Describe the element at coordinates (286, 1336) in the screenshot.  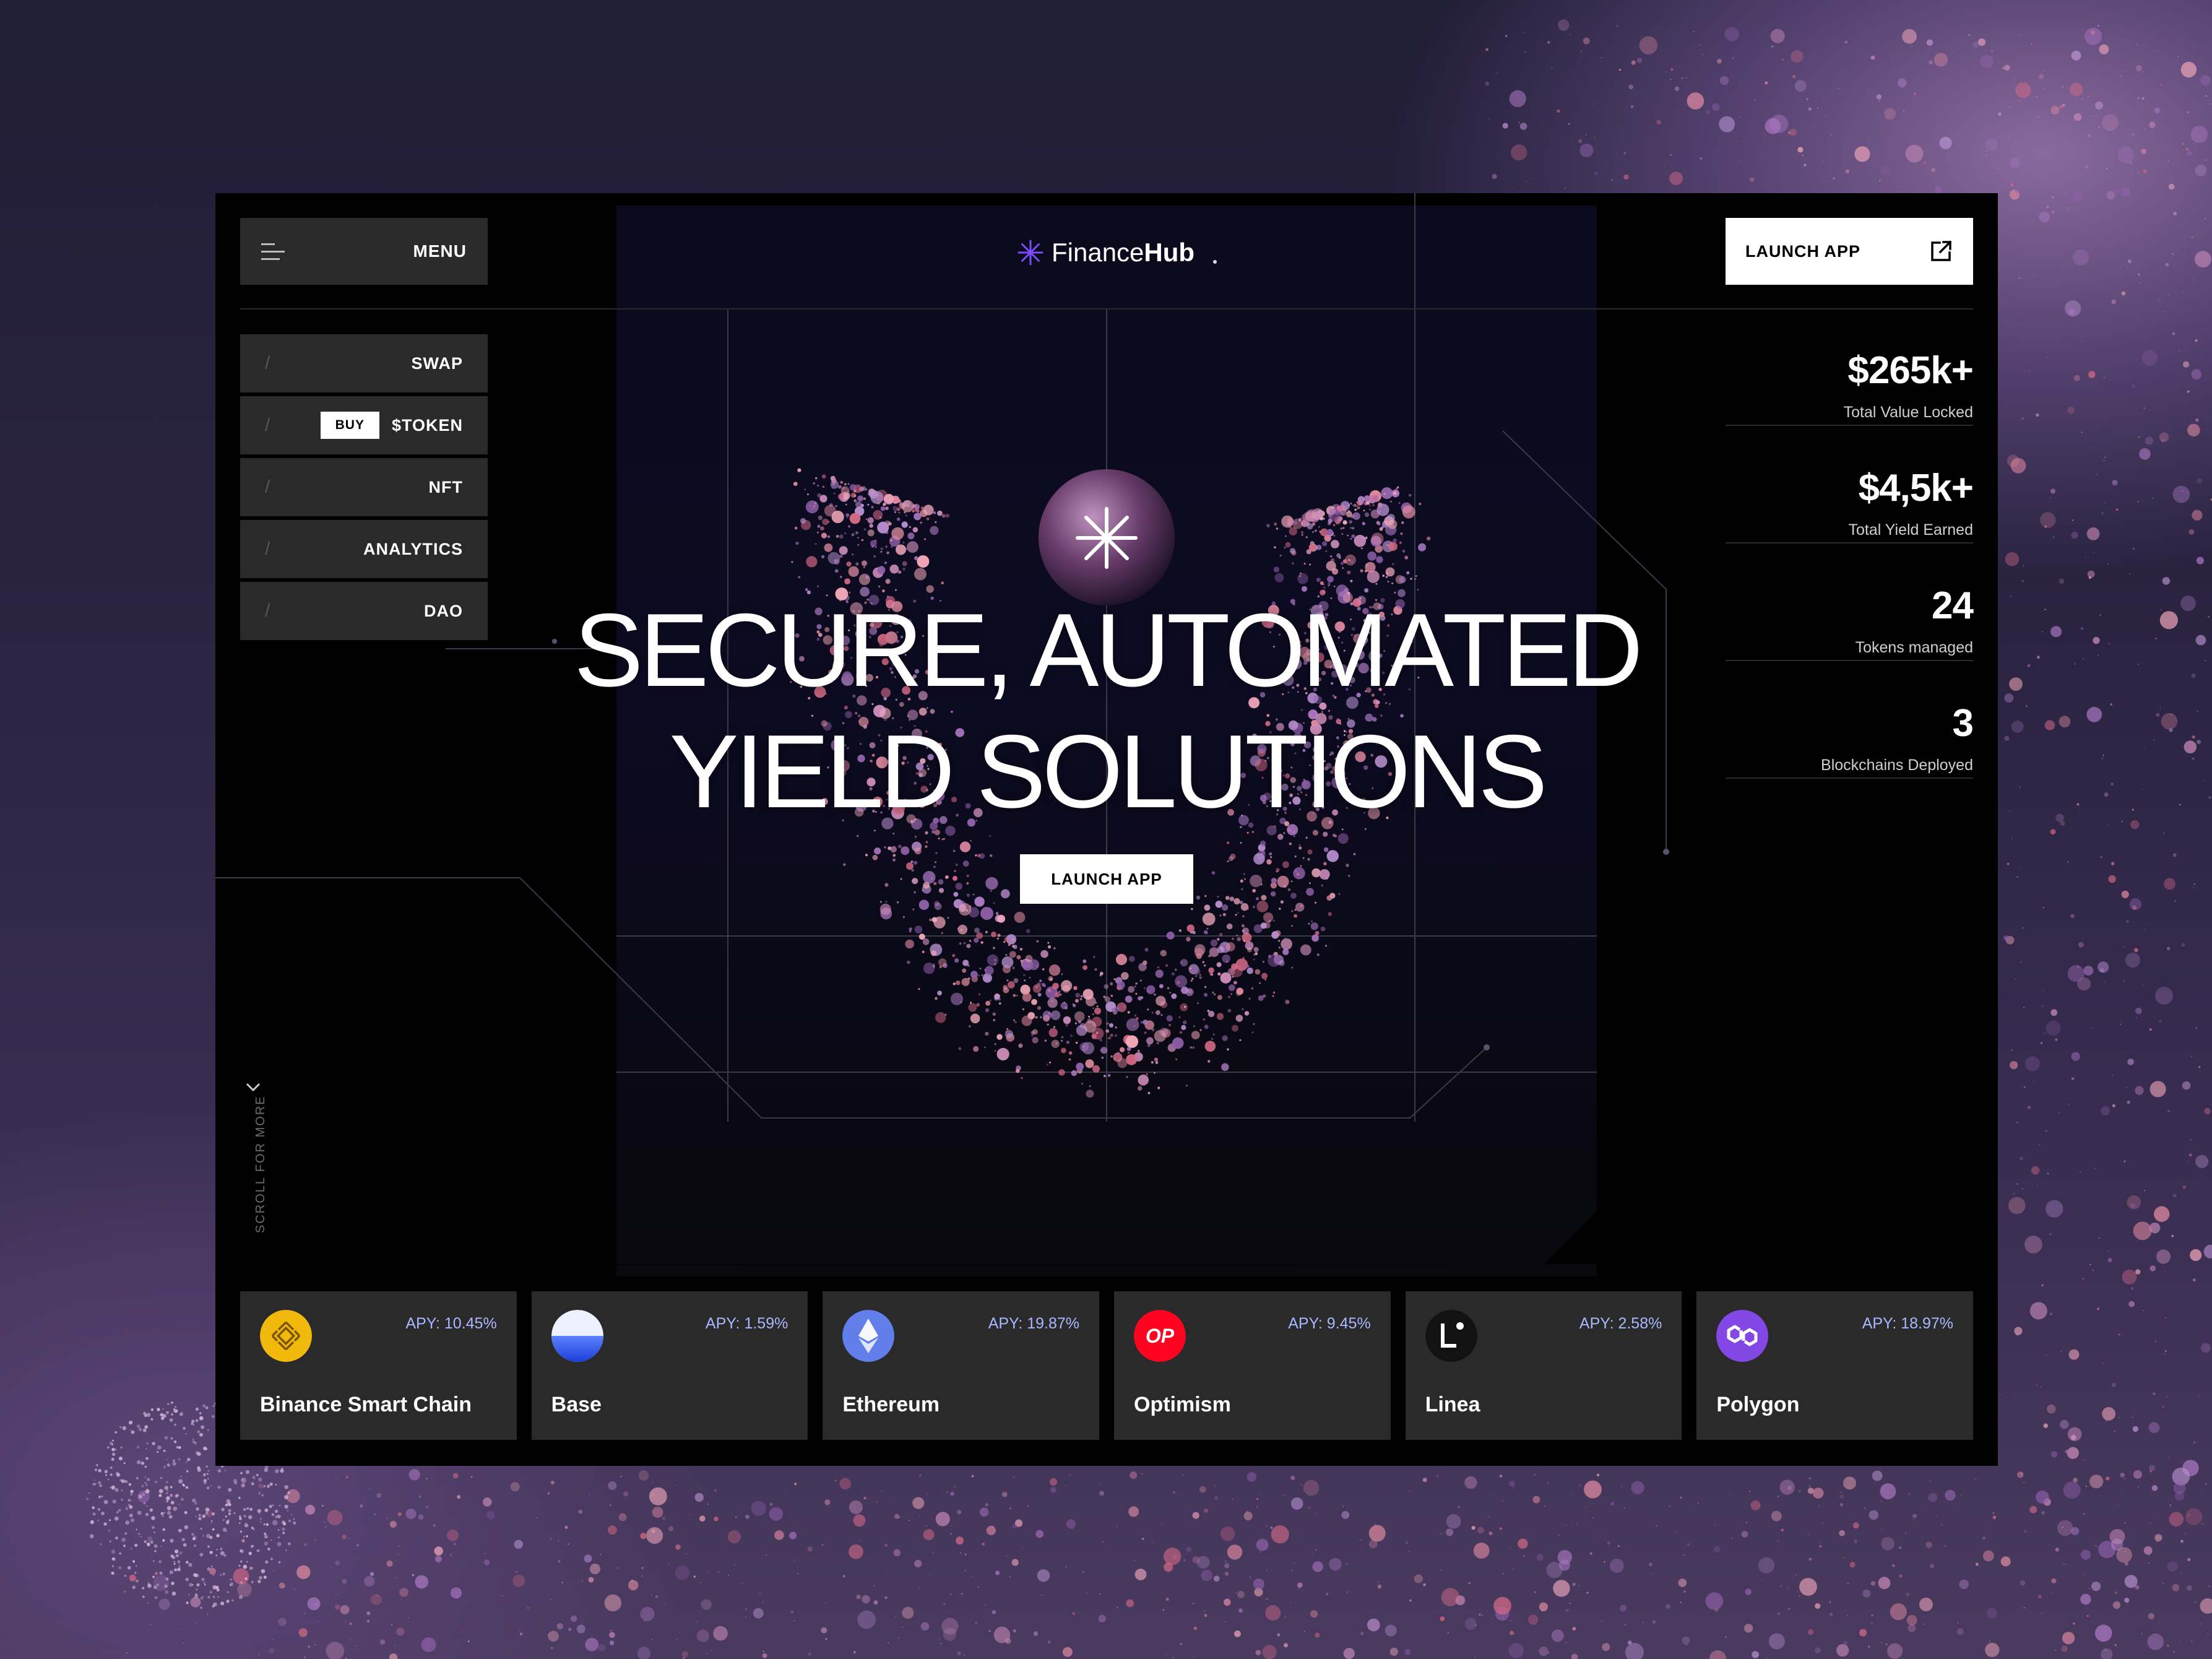
I see `binance-icon` at that location.